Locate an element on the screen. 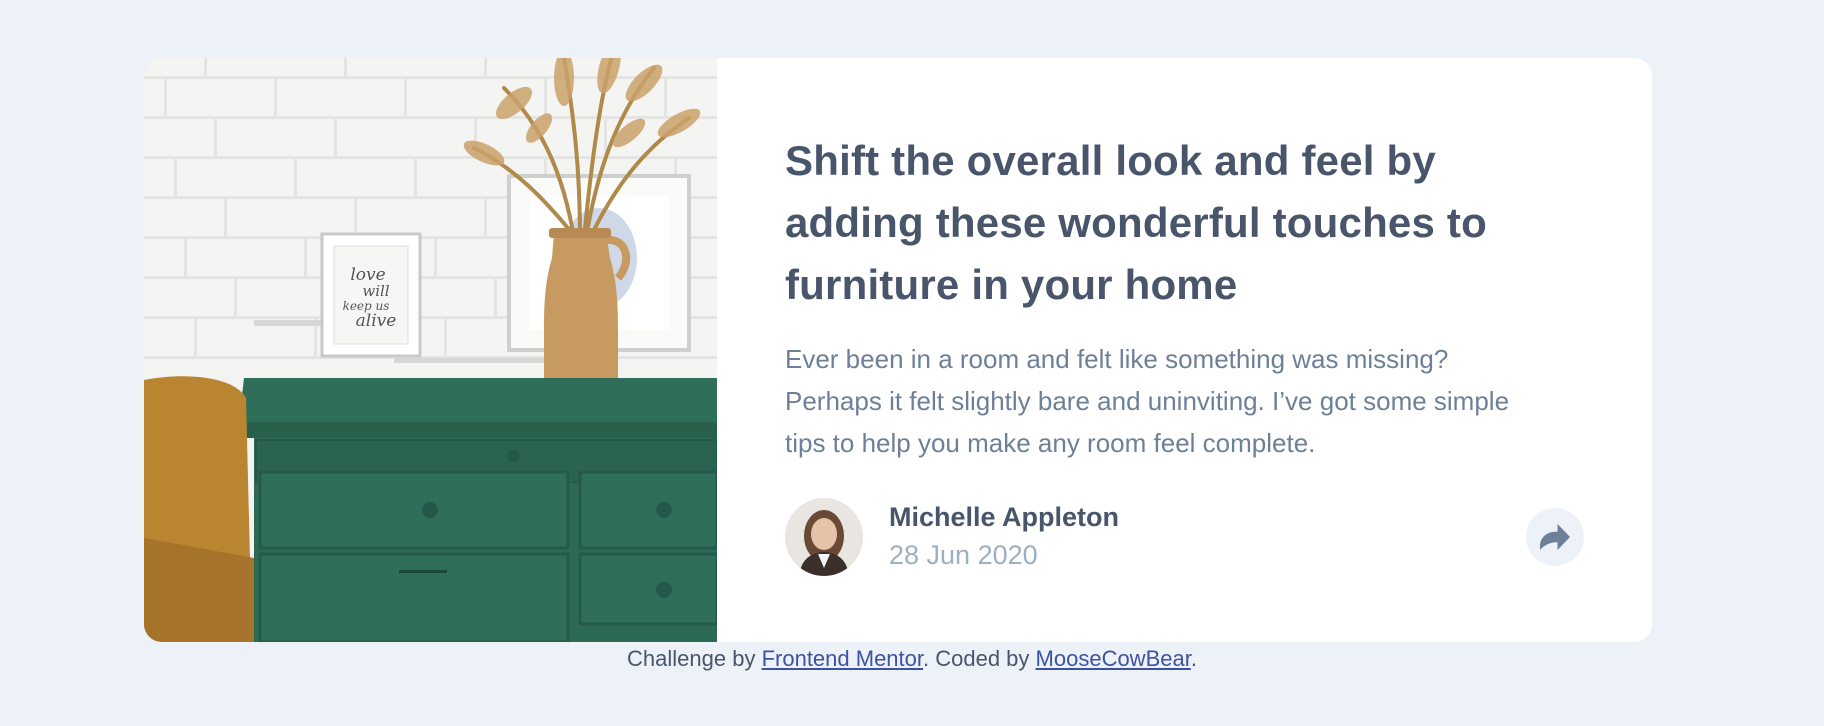 This screenshot has height=726, width=1824. avatar-image is located at coordinates (824, 537).